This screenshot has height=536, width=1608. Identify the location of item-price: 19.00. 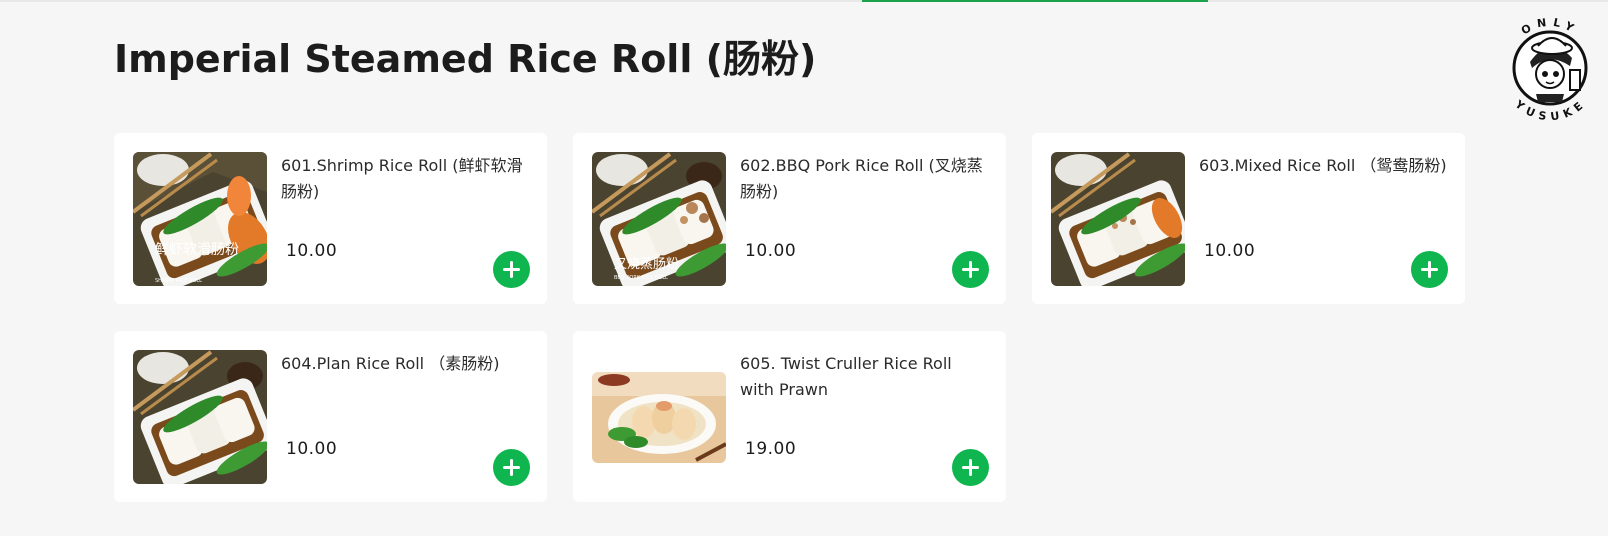
(771, 449).